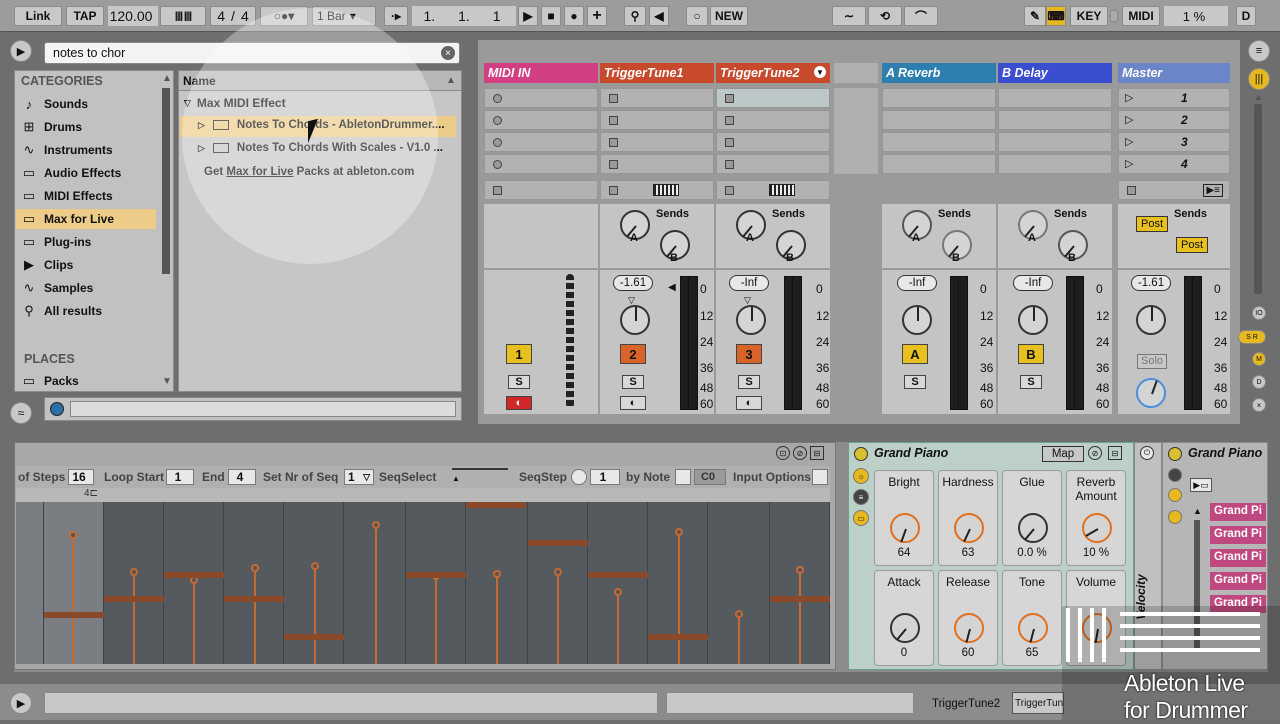 The height and width of the screenshot is (724, 1280). I want to click on loop-icon: ⟲, so click(885, 16).